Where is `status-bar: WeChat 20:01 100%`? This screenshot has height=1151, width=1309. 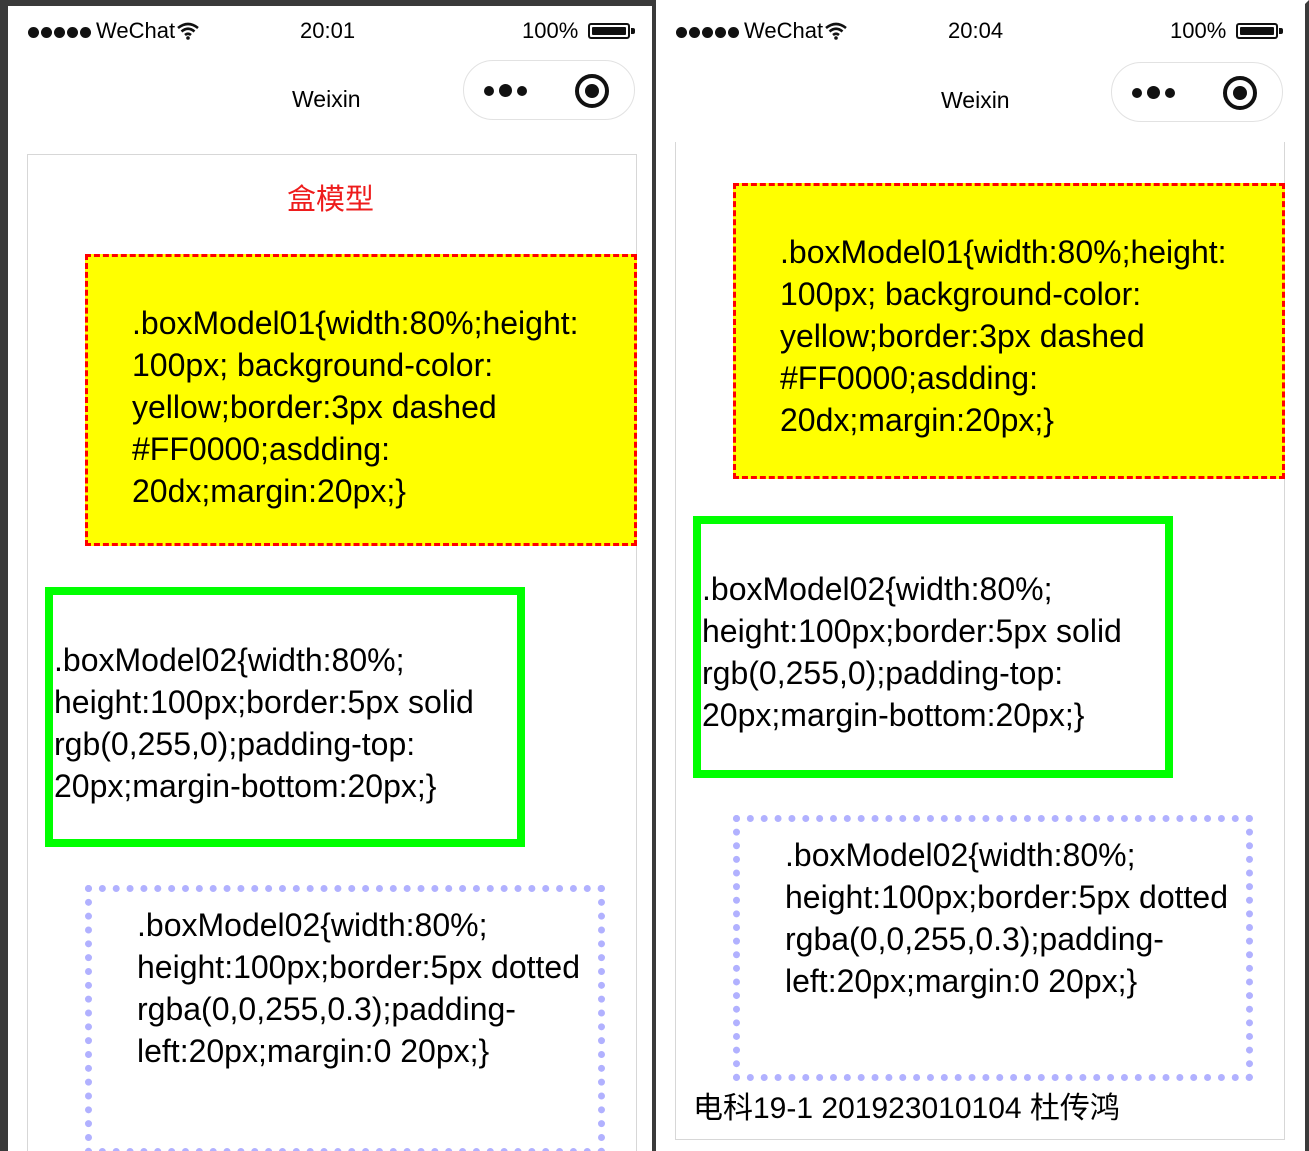
status-bar: WeChat 20:01 100% is located at coordinates (330, 34).